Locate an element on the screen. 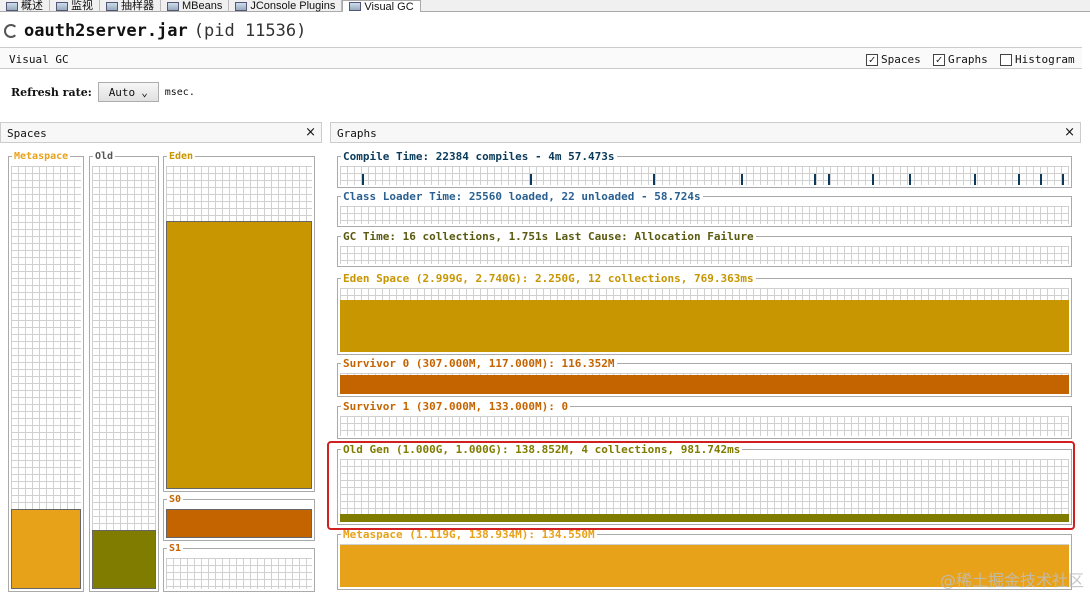  survivor1-label: Survivor 1 (307.000M, 133.000M): 0 is located at coordinates (456, 406).